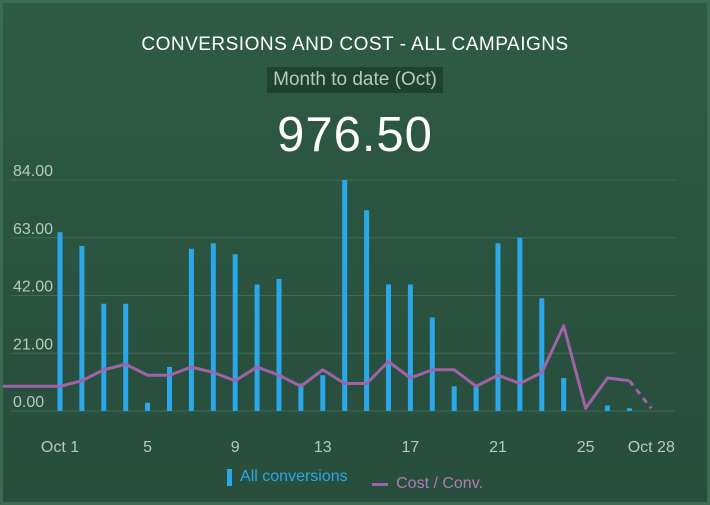  What do you see at coordinates (651, 447) in the screenshot?
I see `x-tick-label: Oct 28` at bounding box center [651, 447].